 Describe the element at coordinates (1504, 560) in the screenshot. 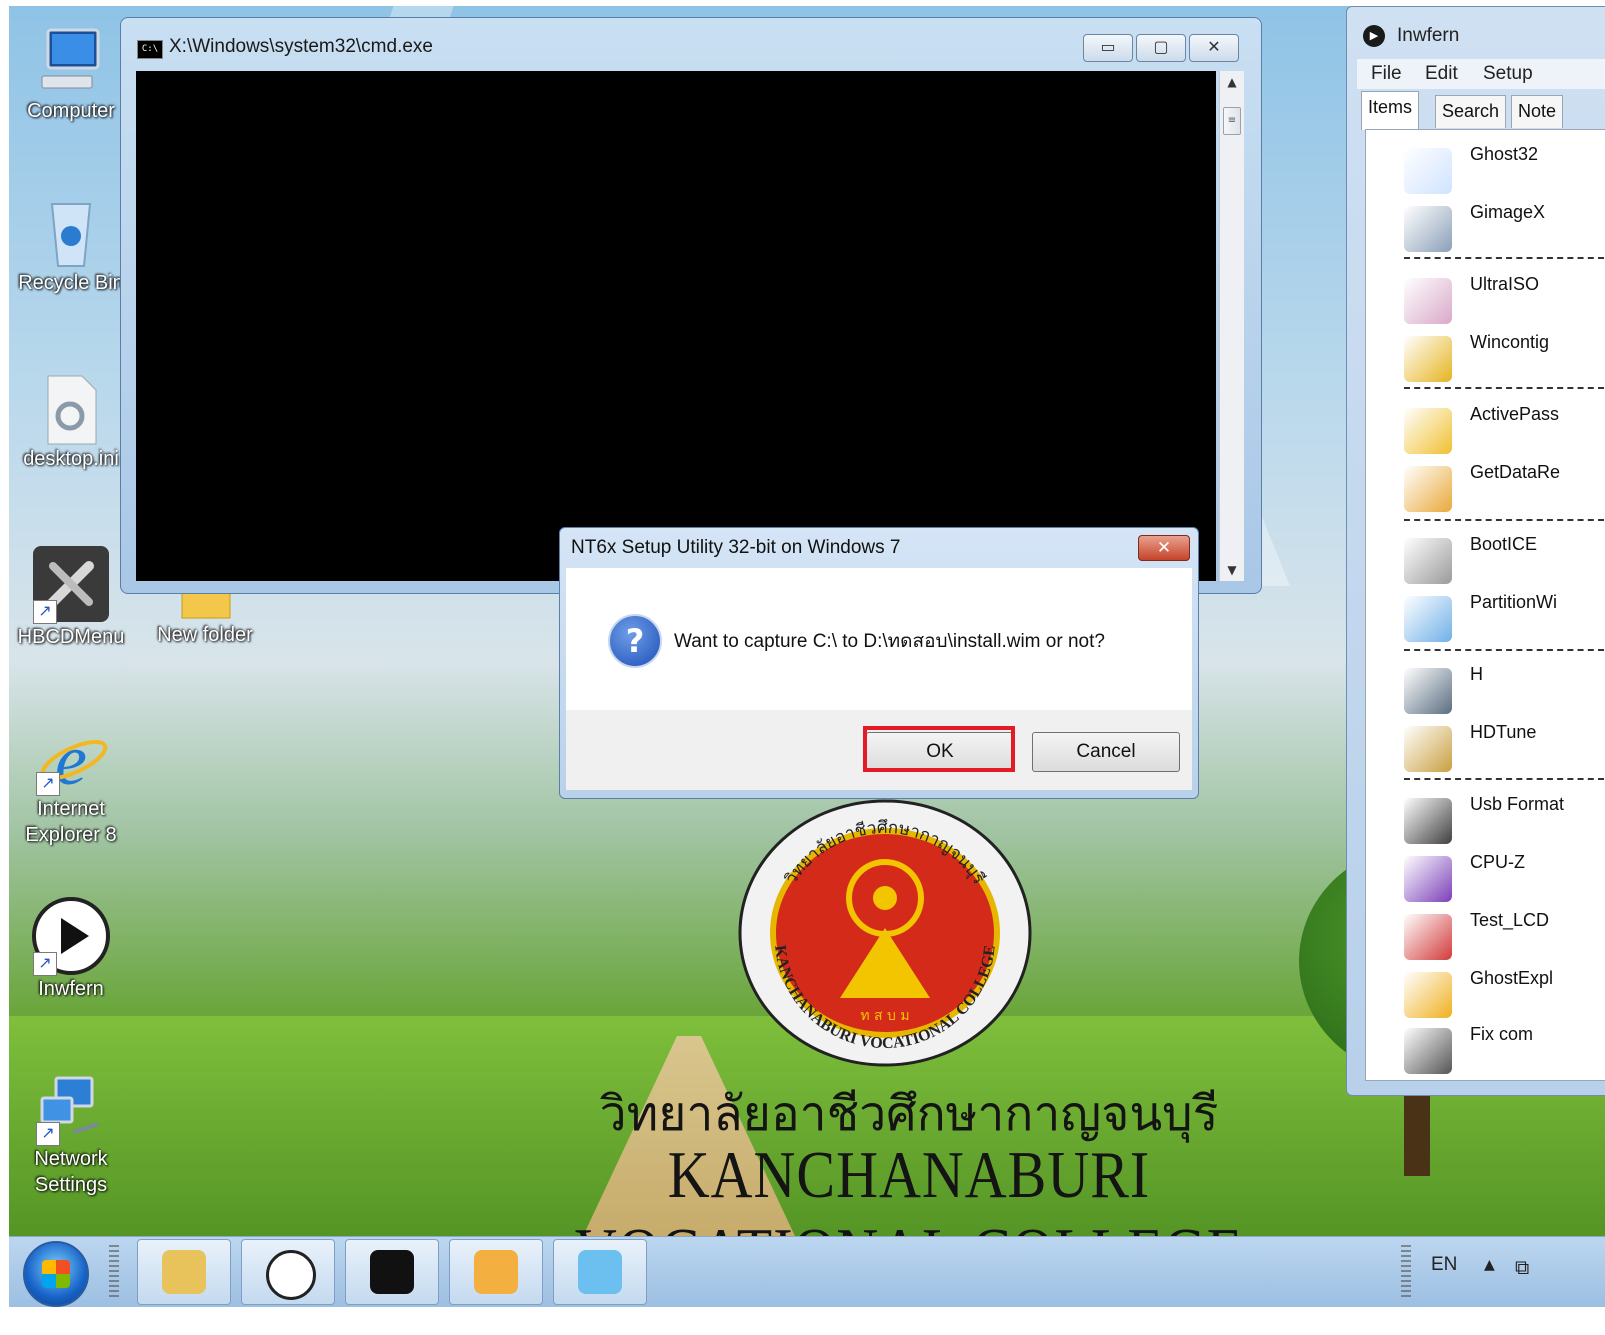

I see `list-item: BootICE` at that location.